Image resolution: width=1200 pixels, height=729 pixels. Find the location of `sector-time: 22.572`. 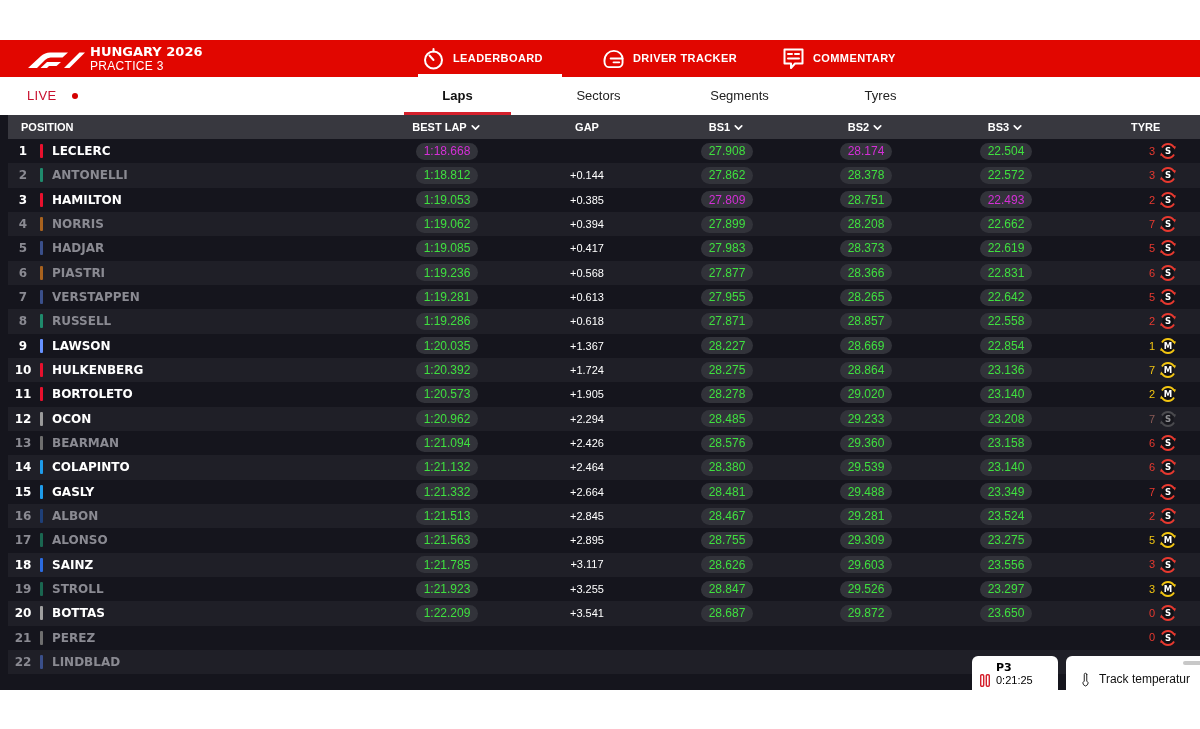

sector-time: 22.572 is located at coordinates (1006, 175).